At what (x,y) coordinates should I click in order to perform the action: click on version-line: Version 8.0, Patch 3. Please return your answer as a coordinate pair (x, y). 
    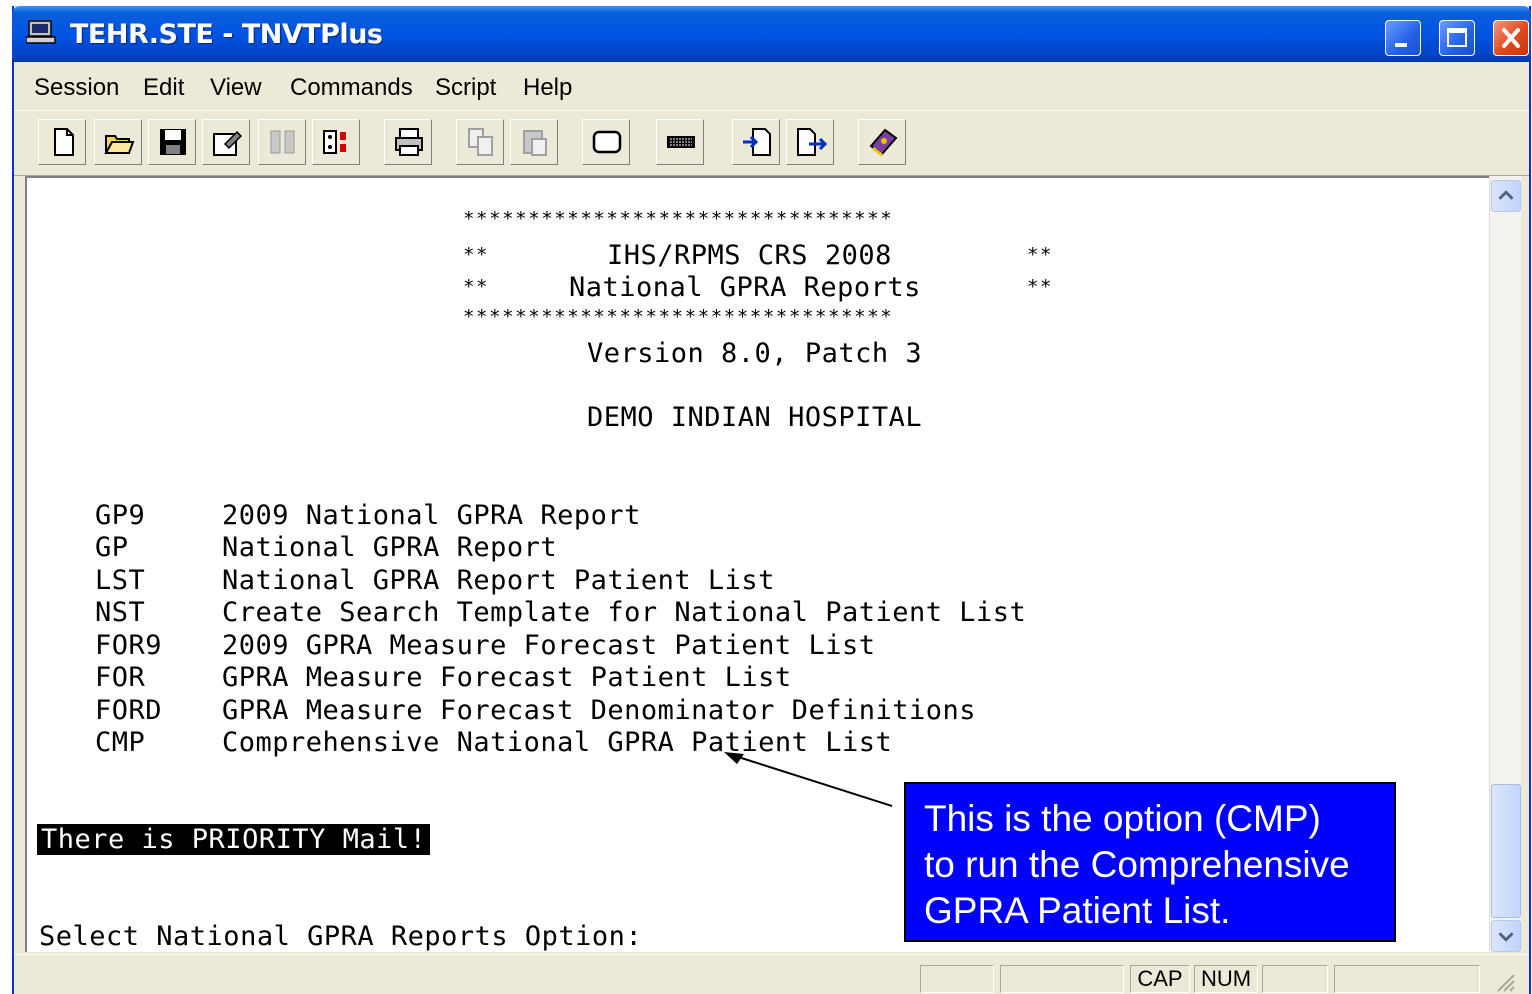
    Looking at the image, I should click on (755, 353).